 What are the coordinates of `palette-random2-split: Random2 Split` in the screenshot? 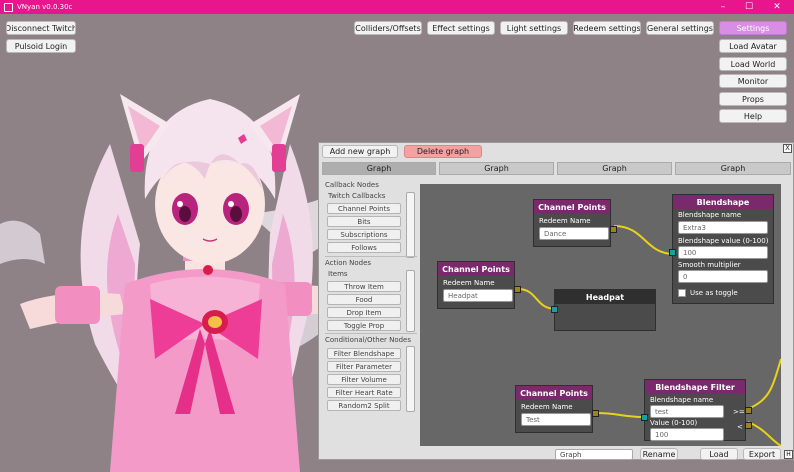 It's located at (364, 405).